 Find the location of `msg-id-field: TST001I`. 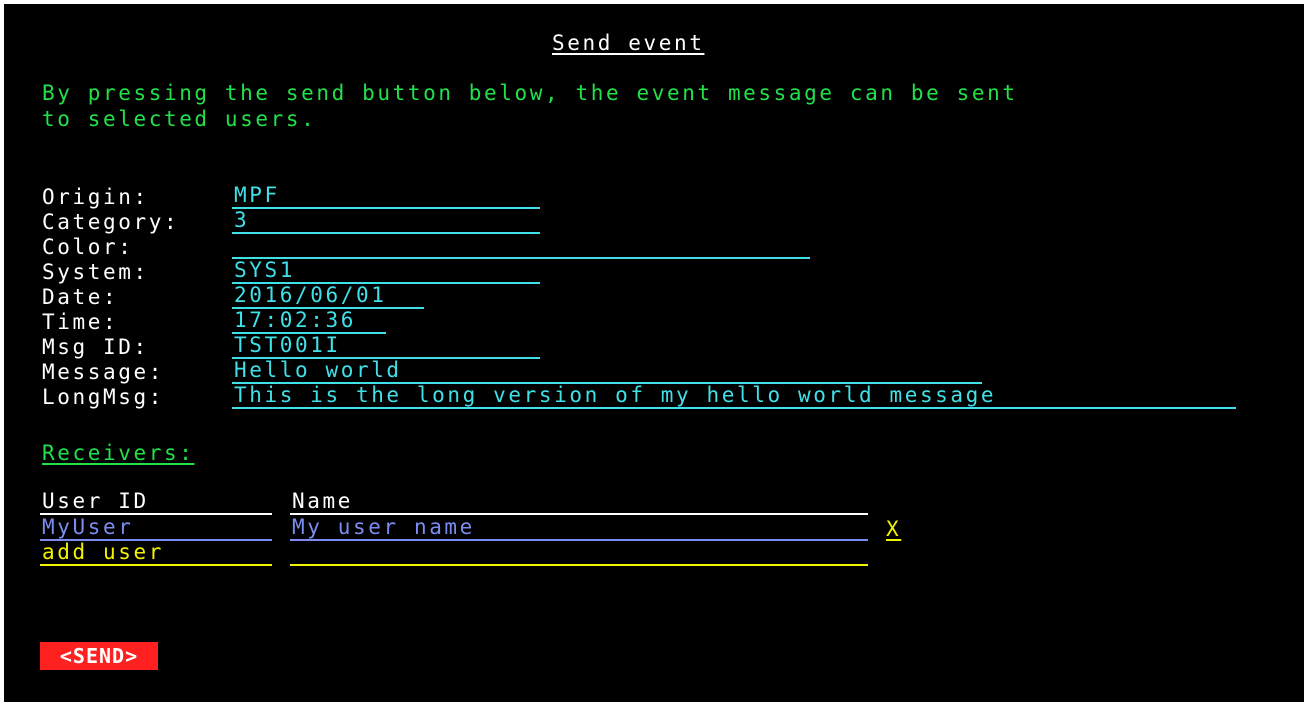

msg-id-field: TST001I is located at coordinates (386, 346).